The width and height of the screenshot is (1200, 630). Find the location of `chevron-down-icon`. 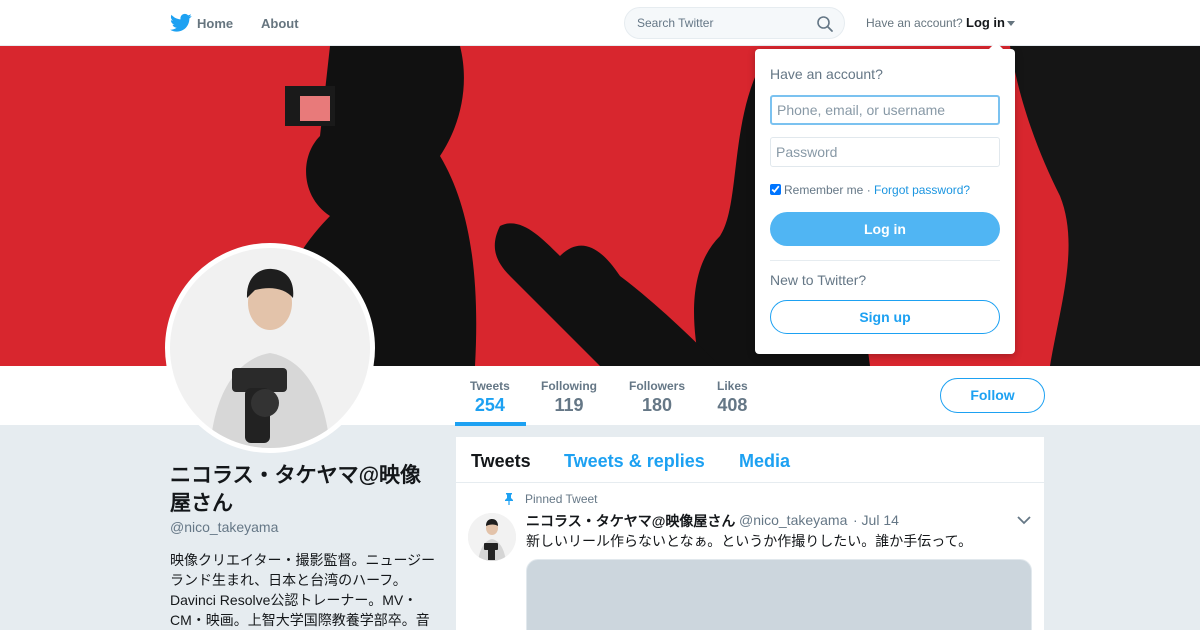

chevron-down-icon is located at coordinates (1024, 520).